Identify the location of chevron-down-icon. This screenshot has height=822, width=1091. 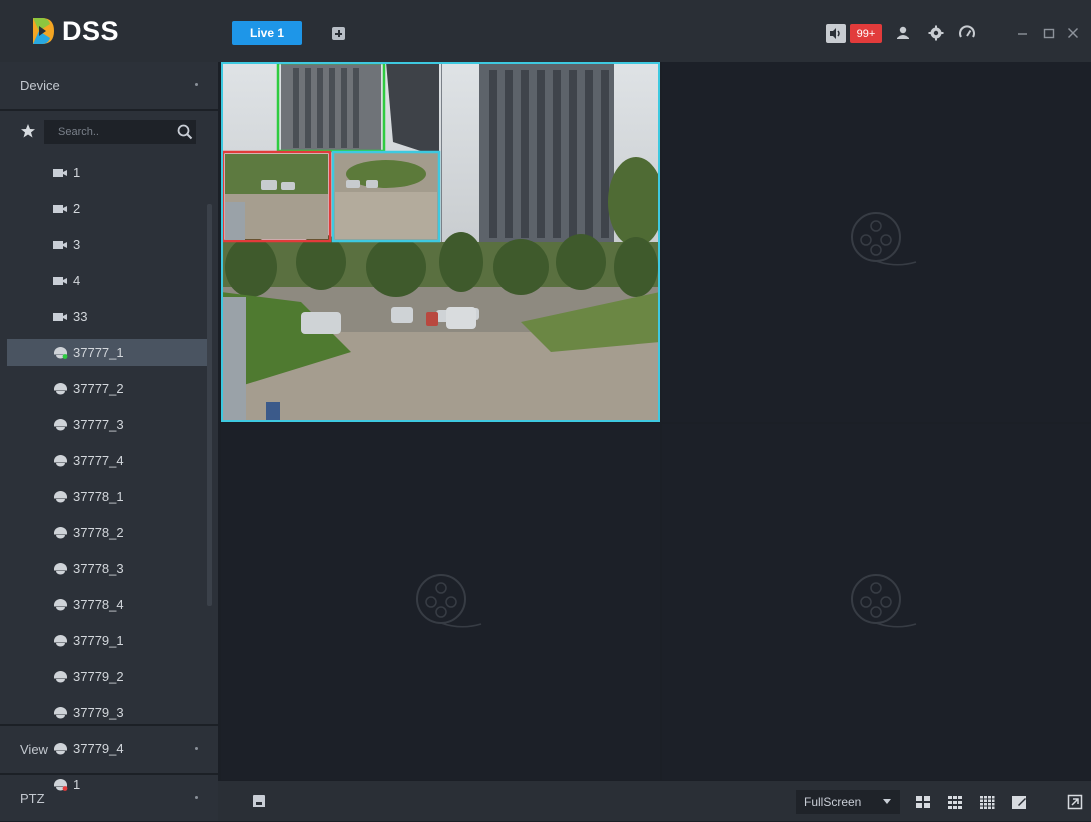
(887, 801).